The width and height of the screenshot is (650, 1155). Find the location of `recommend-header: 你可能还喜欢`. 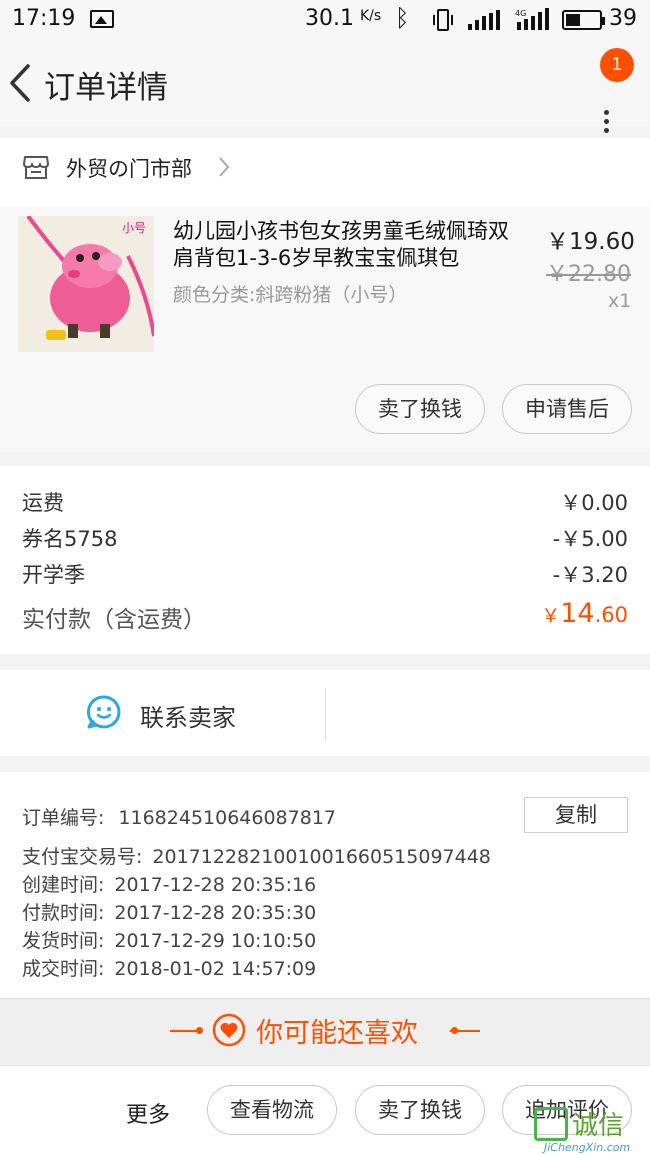

recommend-header: 你可能还喜欢 is located at coordinates (325, 1031).